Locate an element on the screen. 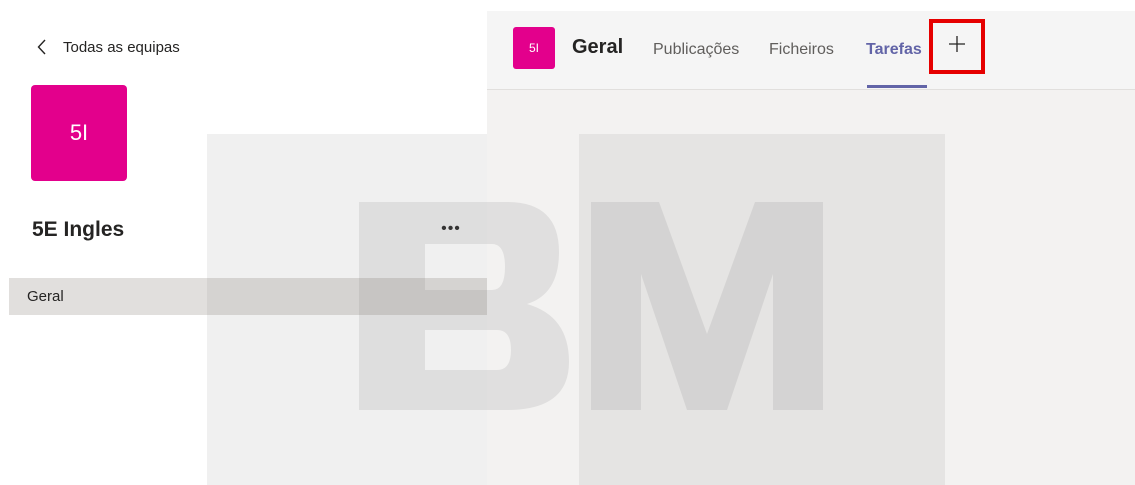 The height and width of the screenshot is (485, 1135). team-avatar-initials: 5I is located at coordinates (79, 132).